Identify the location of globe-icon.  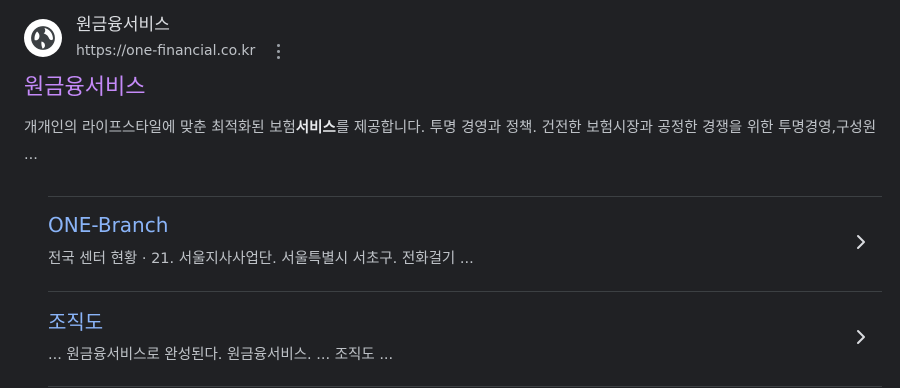
(43, 37).